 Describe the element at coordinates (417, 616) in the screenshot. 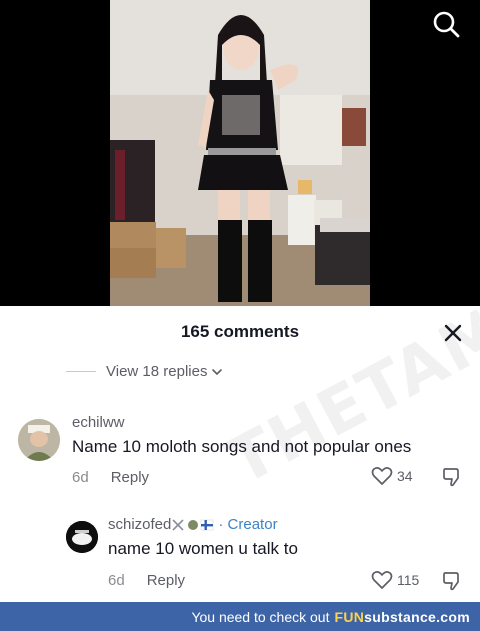

I see `brand-rest: substance.com` at that location.